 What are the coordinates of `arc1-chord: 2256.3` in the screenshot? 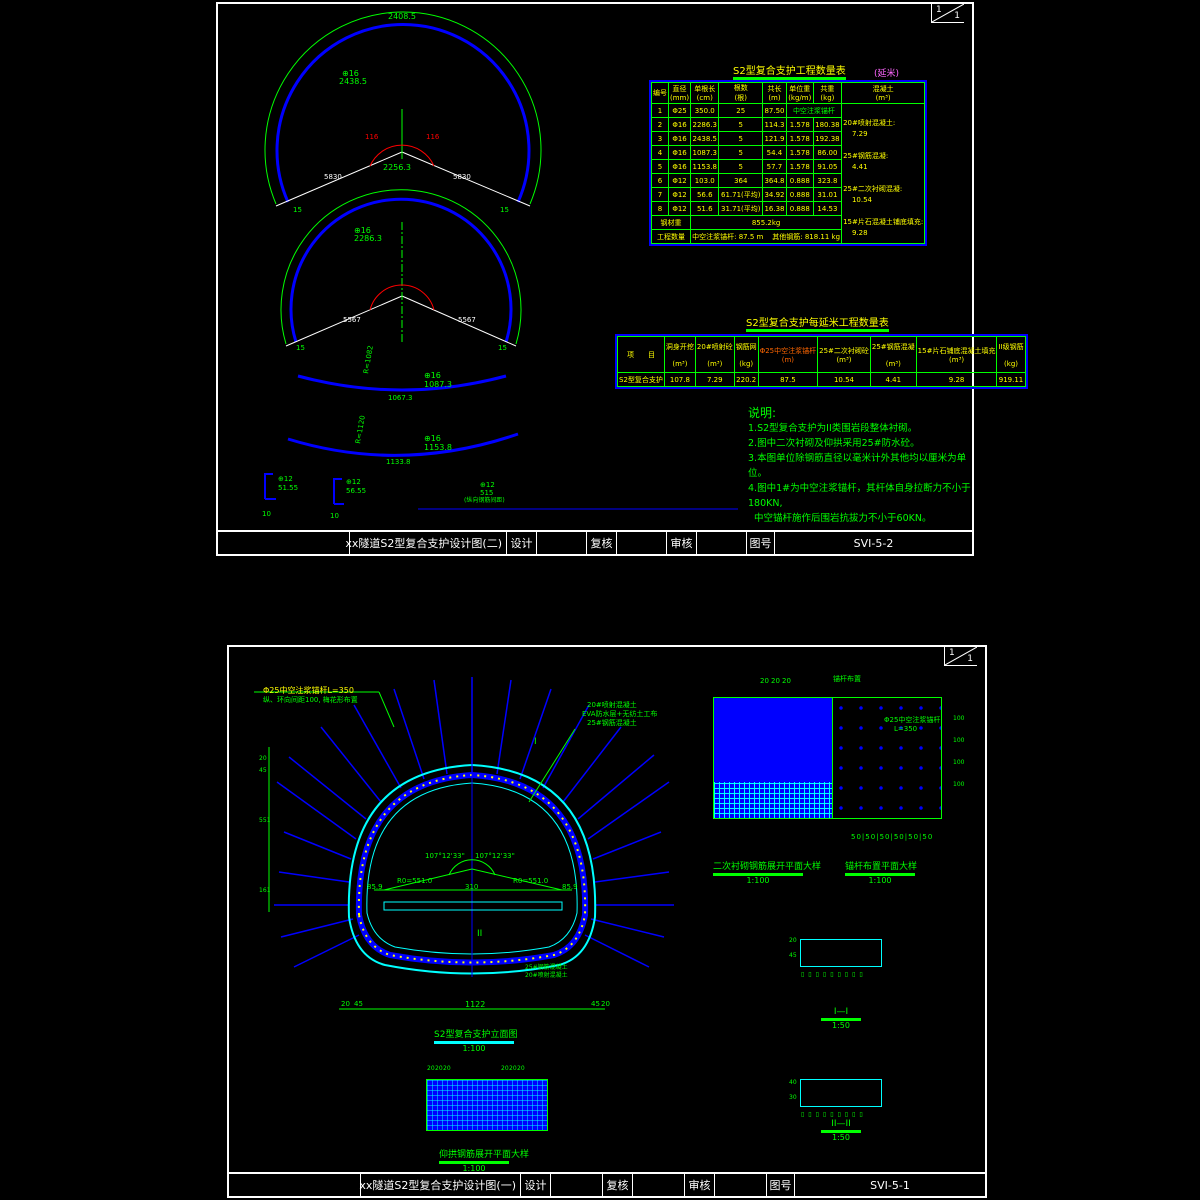 It's located at (397, 167).